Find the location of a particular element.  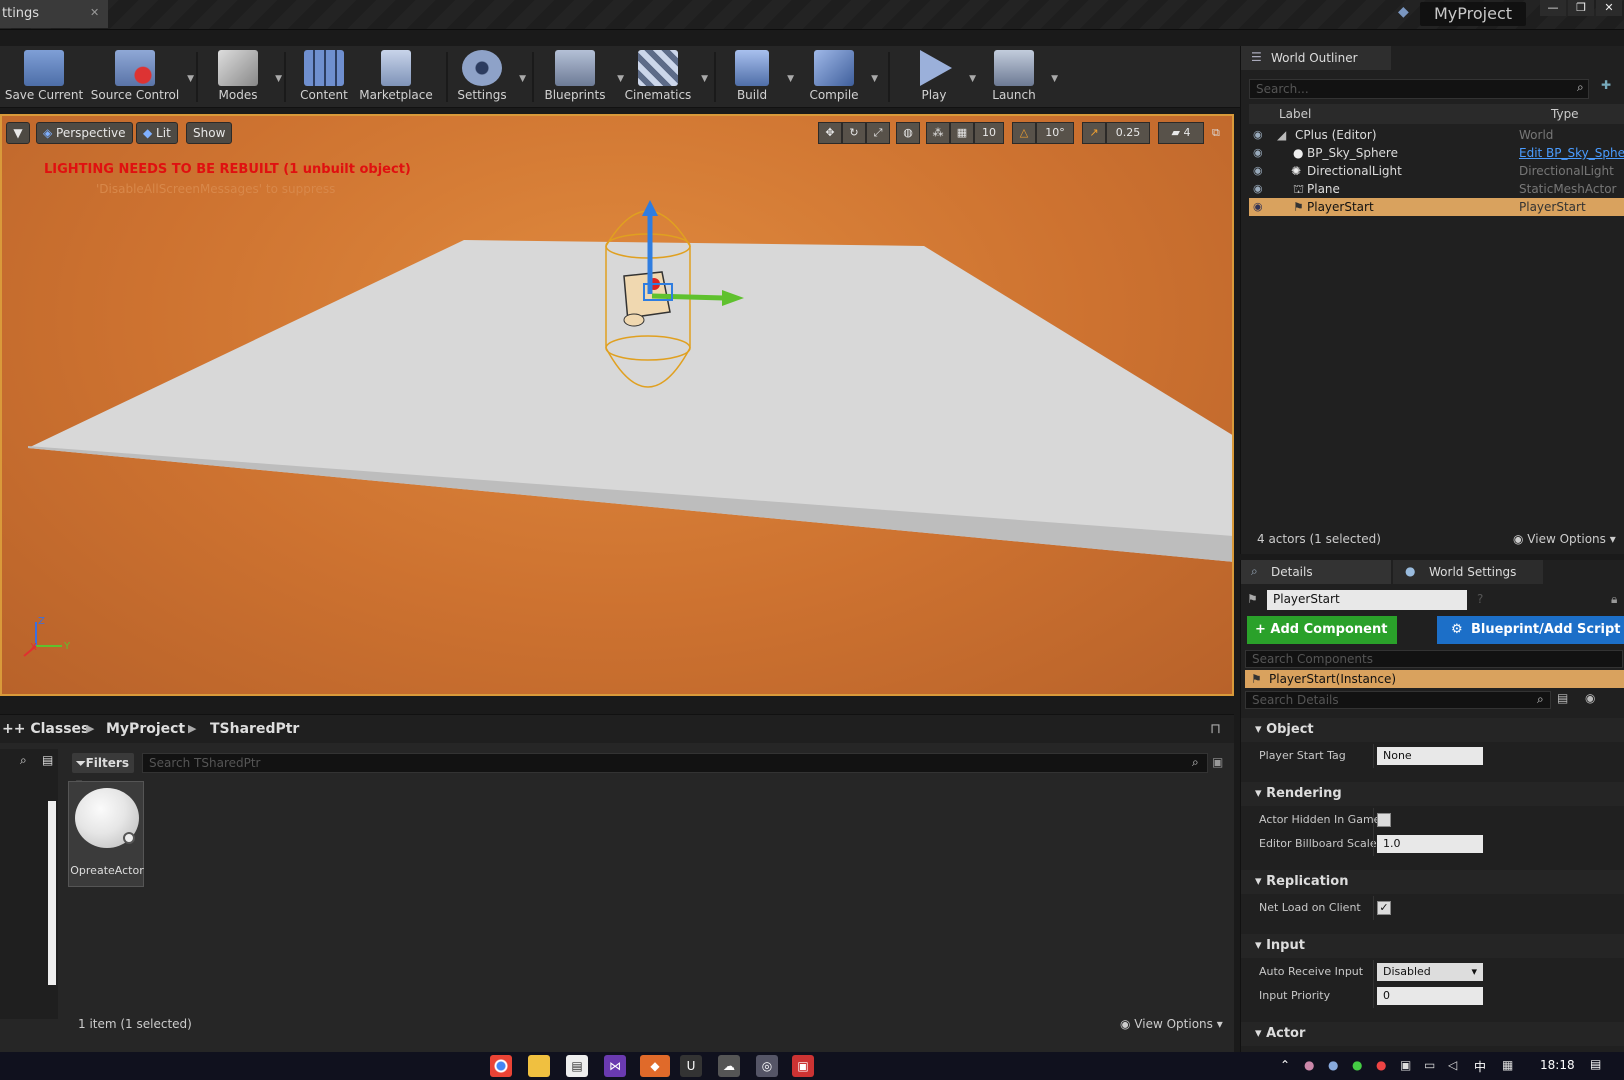

app-icon: ☁ is located at coordinates (729, 1066).